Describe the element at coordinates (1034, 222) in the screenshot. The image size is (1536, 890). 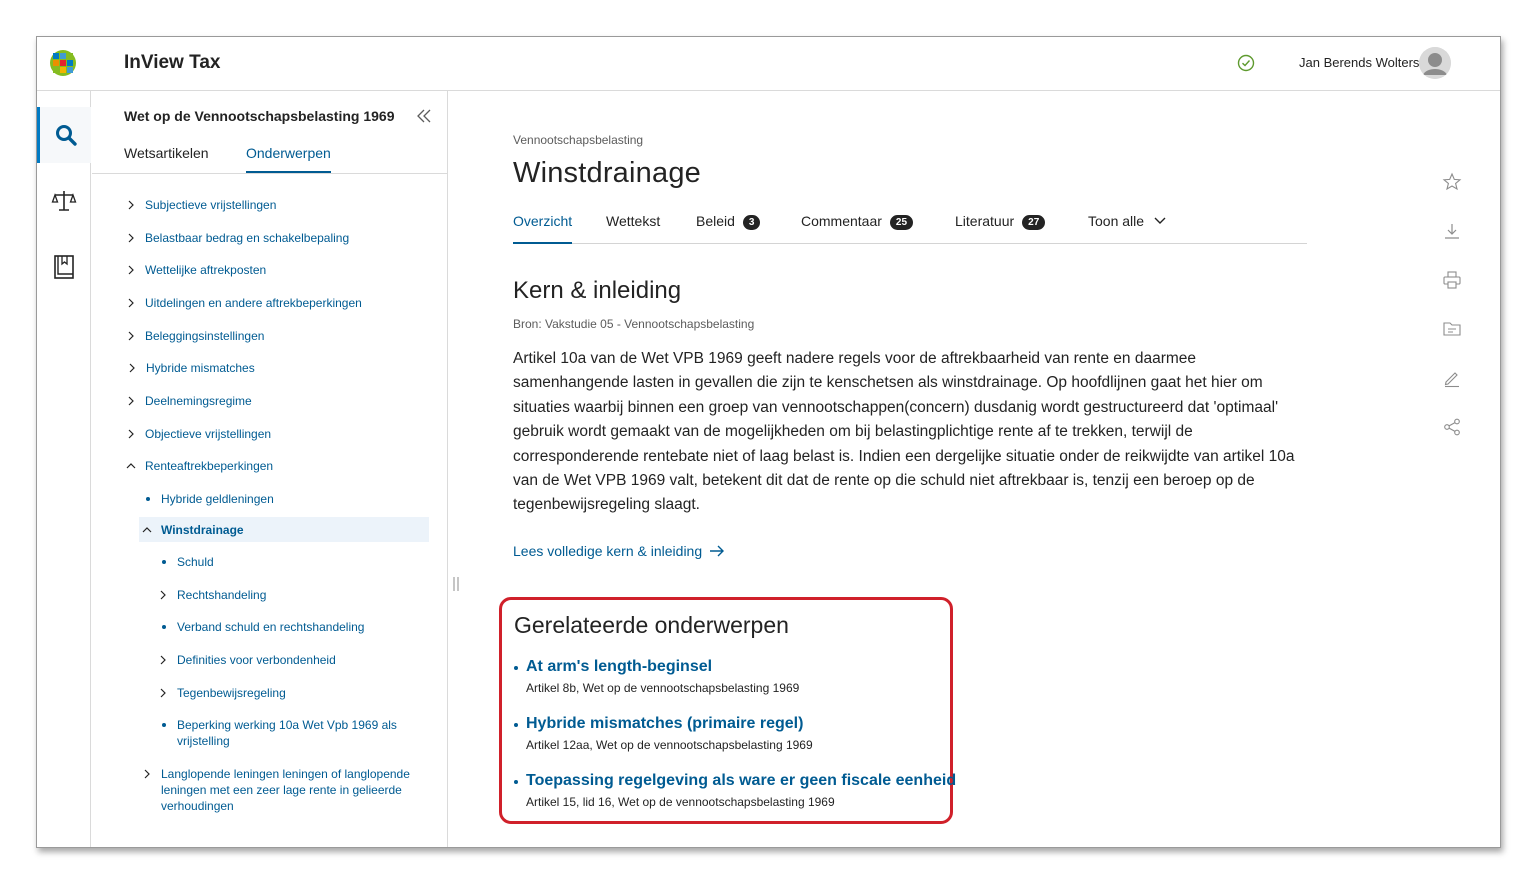
I see `count-badge: 27` at that location.